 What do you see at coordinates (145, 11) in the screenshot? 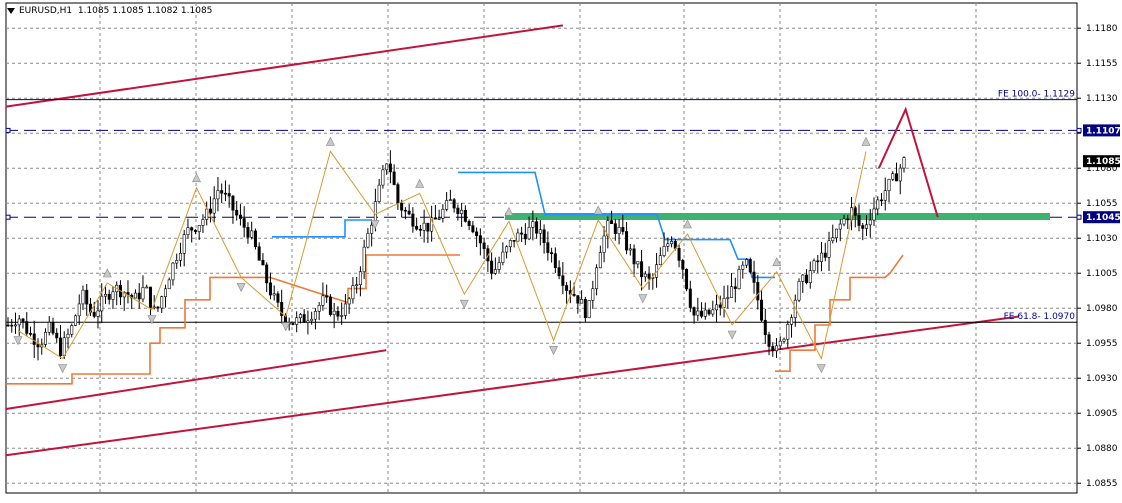
I see `ohlc-readout: 1.1085 1.1085 1.1082 1.1085` at bounding box center [145, 11].